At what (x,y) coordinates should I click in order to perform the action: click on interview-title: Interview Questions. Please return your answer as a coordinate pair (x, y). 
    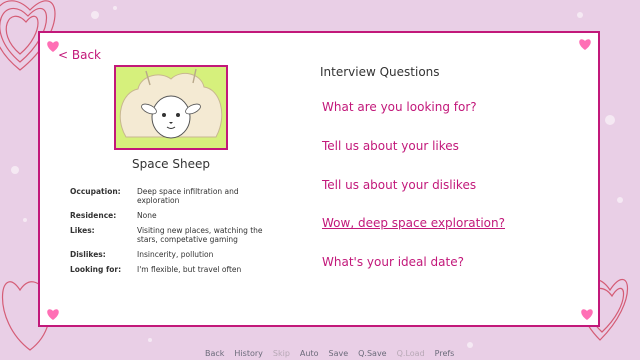
    Looking at the image, I should click on (380, 72).